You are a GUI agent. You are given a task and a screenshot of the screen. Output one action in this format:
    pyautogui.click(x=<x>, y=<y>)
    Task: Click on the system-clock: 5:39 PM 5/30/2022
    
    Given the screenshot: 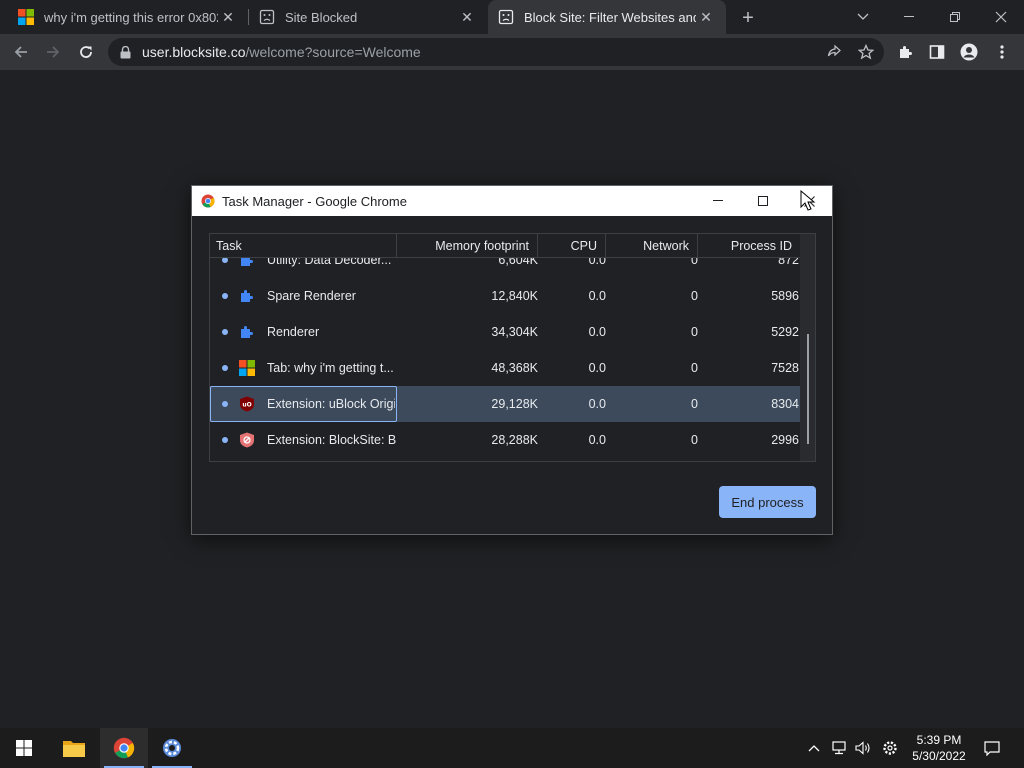 What is the action you would take?
    pyautogui.click(x=939, y=748)
    